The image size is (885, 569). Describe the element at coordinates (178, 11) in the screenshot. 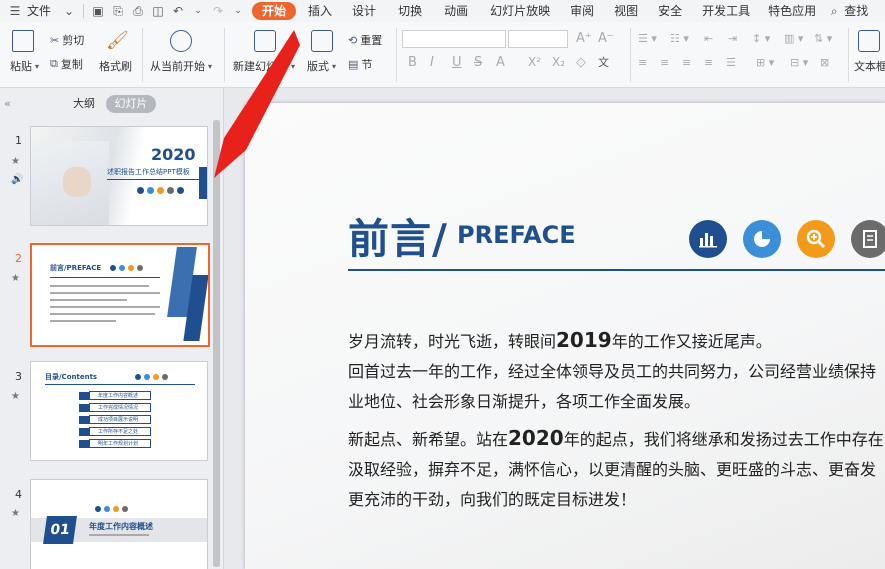

I see `undo-icon: ↶` at that location.